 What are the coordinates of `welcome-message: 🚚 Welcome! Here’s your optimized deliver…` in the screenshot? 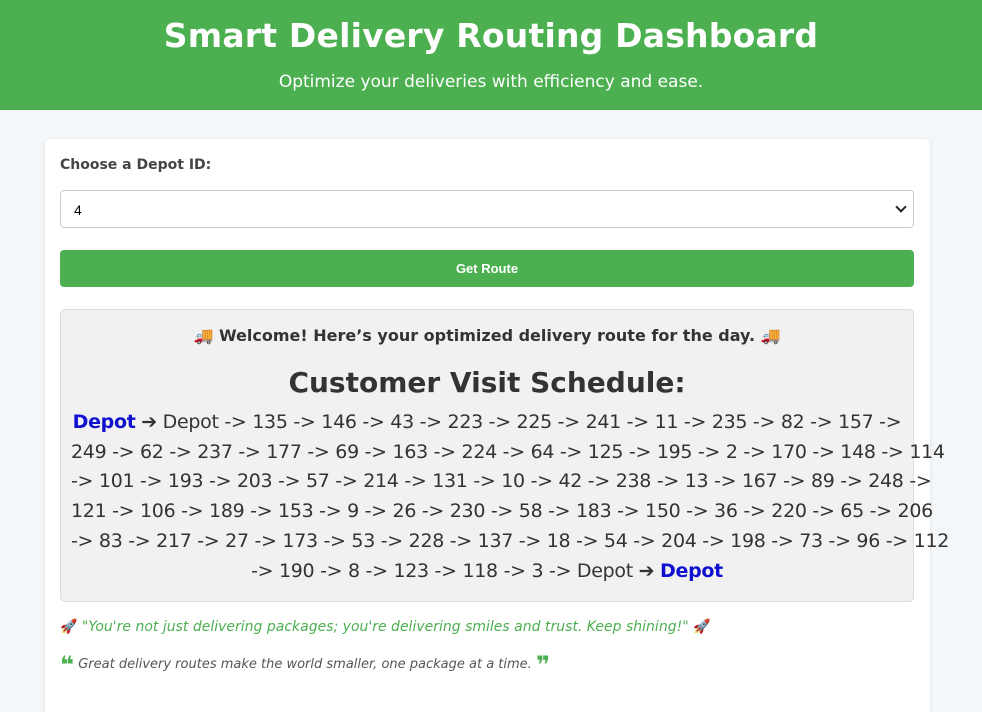 It's located at (487, 335).